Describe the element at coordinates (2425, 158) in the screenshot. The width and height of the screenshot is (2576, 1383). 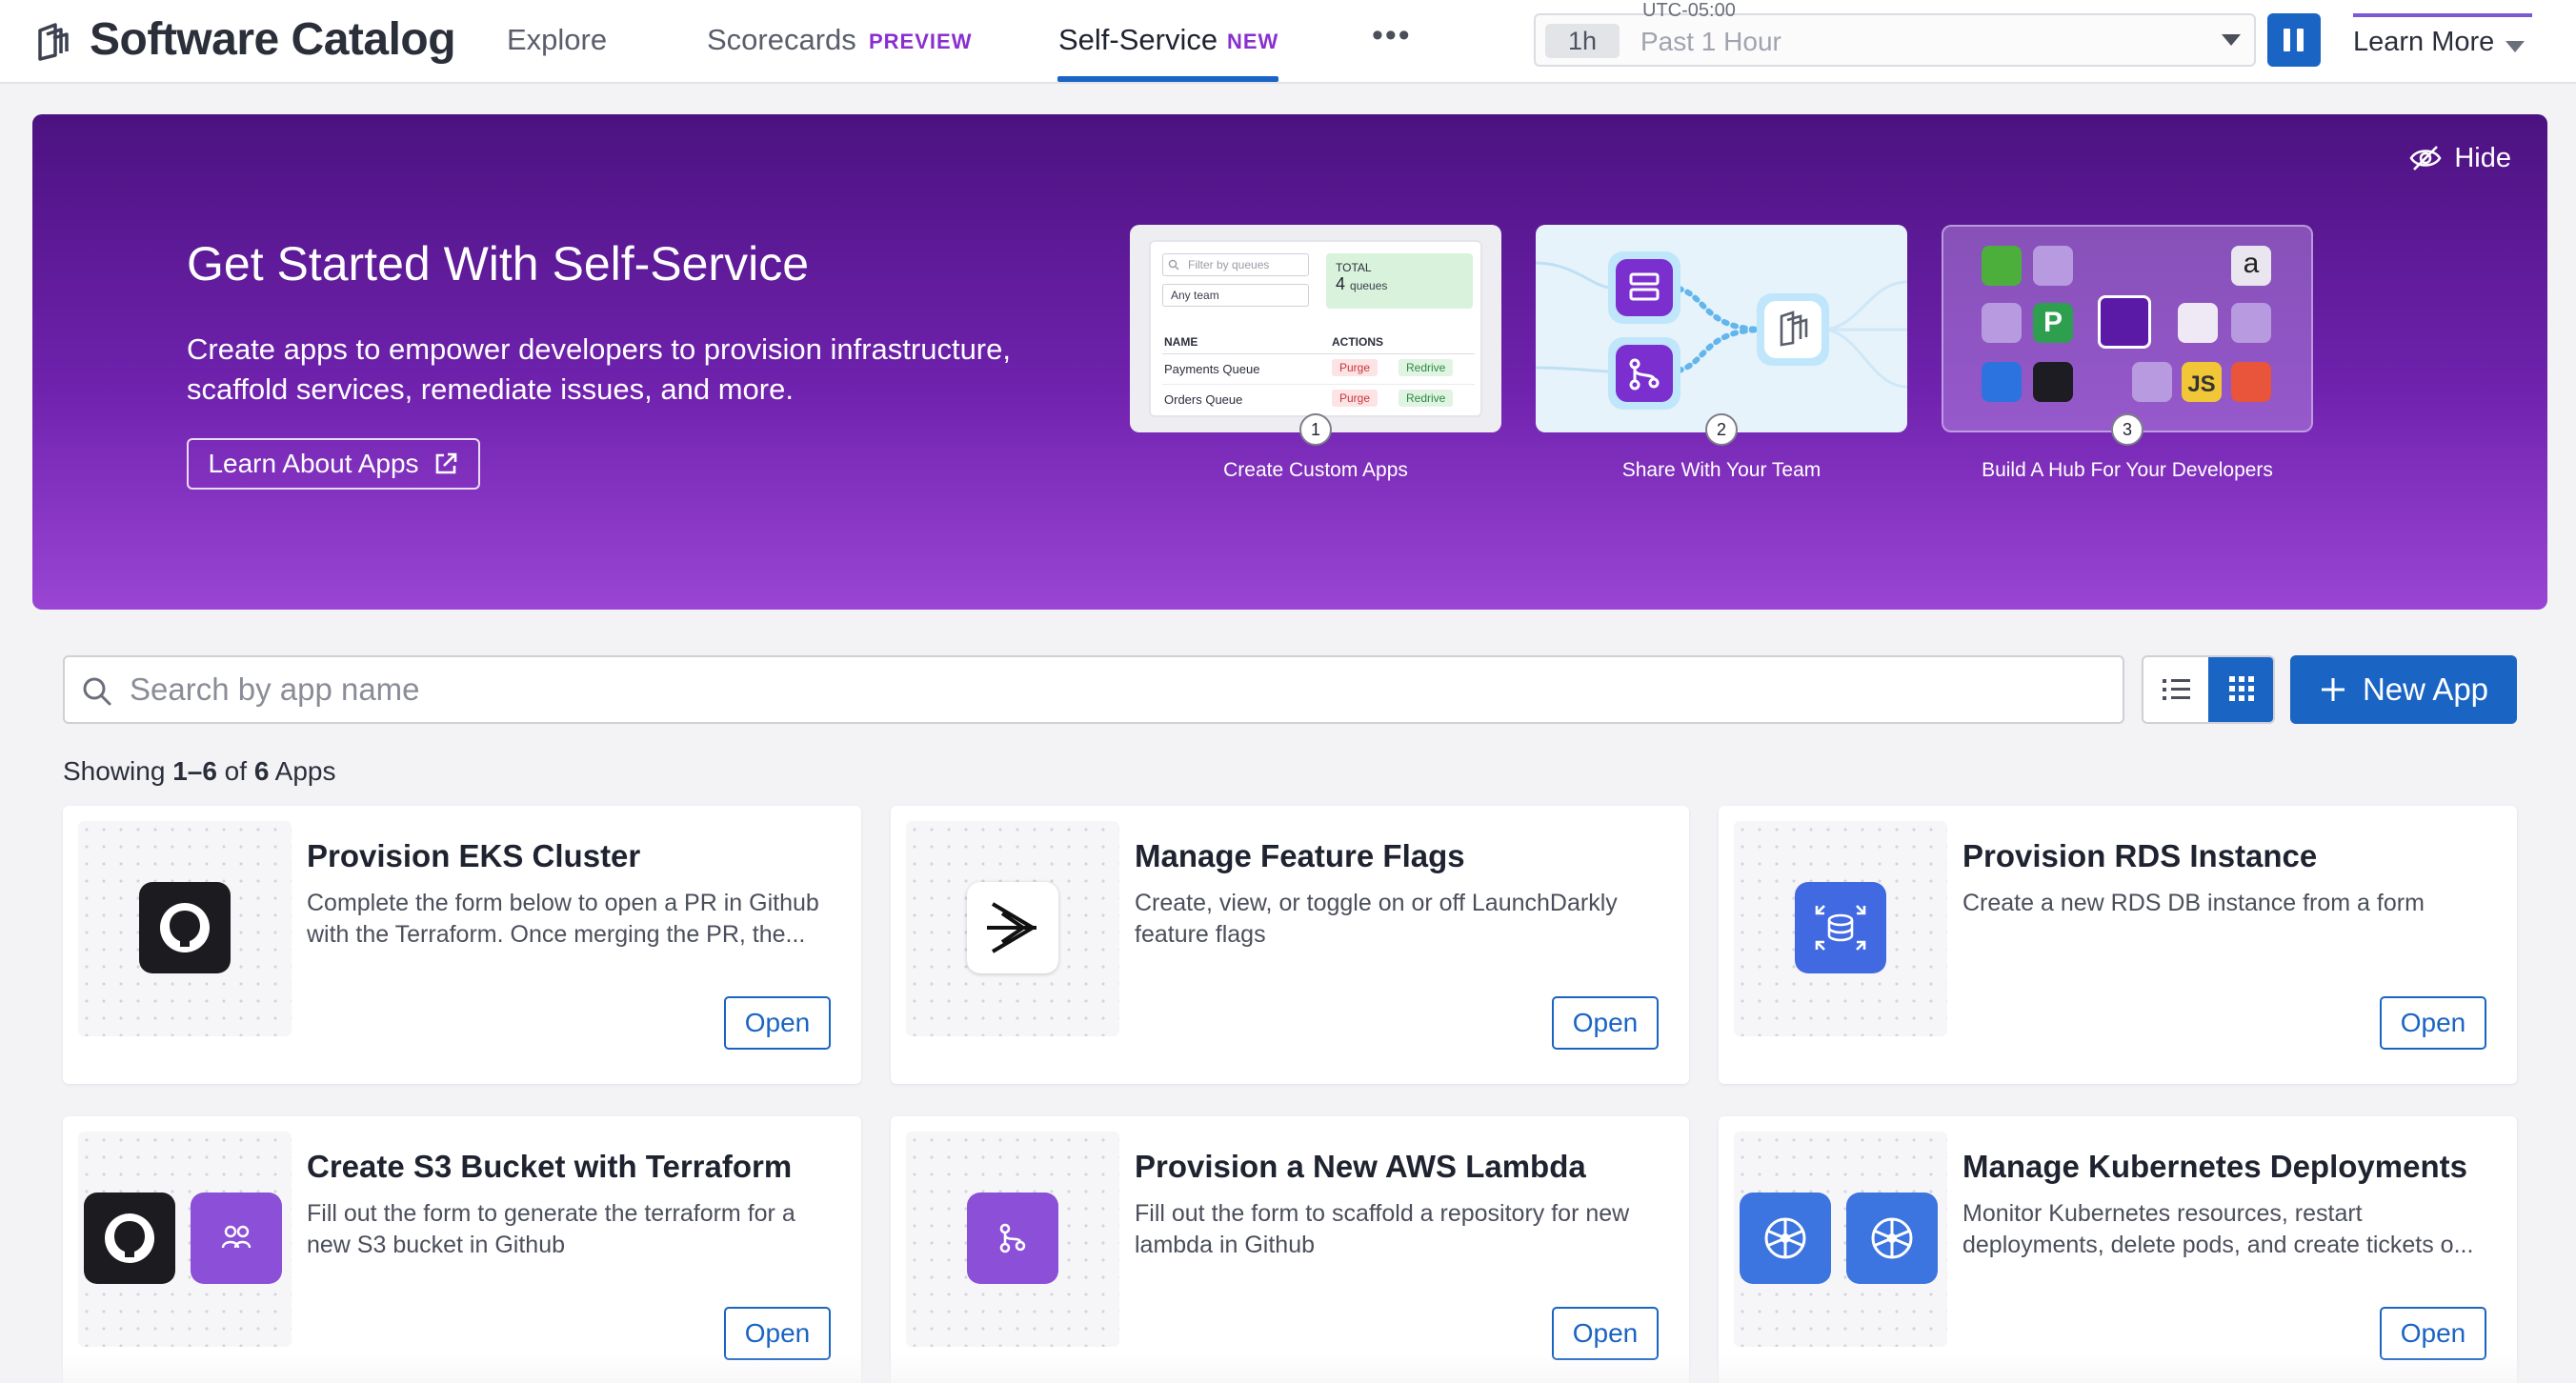
I see `eye-slash-icon` at that location.